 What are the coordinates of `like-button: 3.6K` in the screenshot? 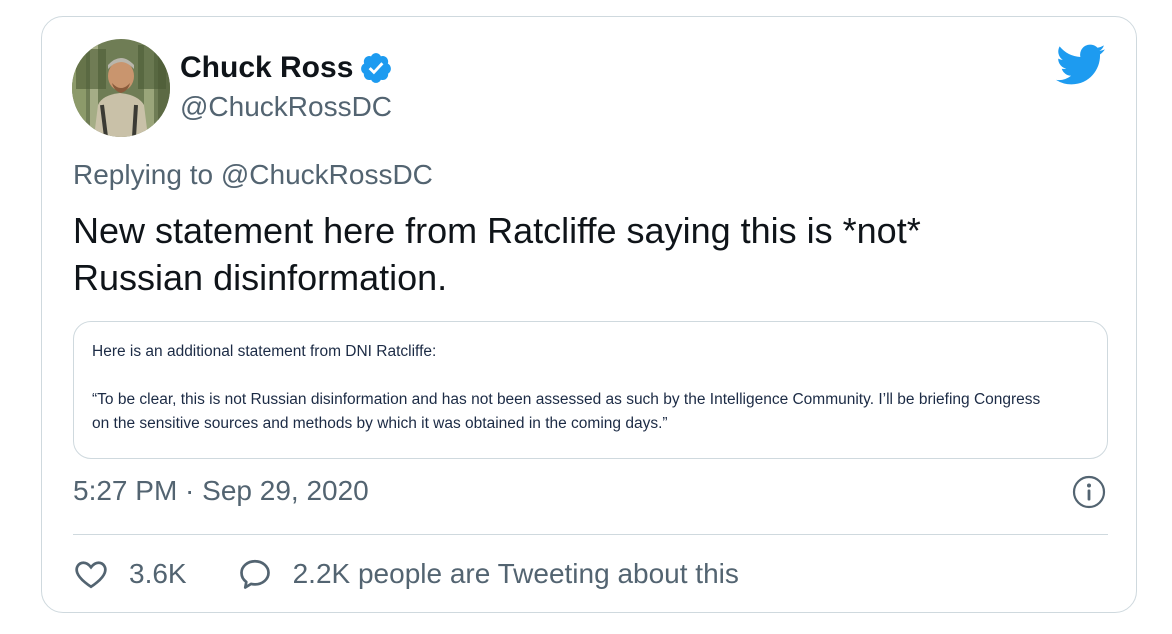 It's located at (130, 574).